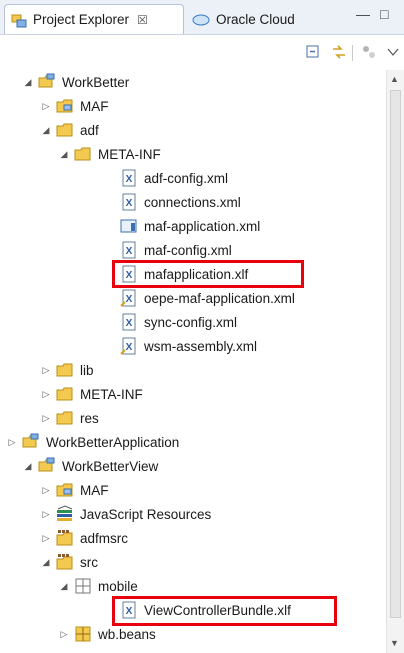  Describe the element at coordinates (89, 130) in the screenshot. I see `tree-item-label: adf` at that location.